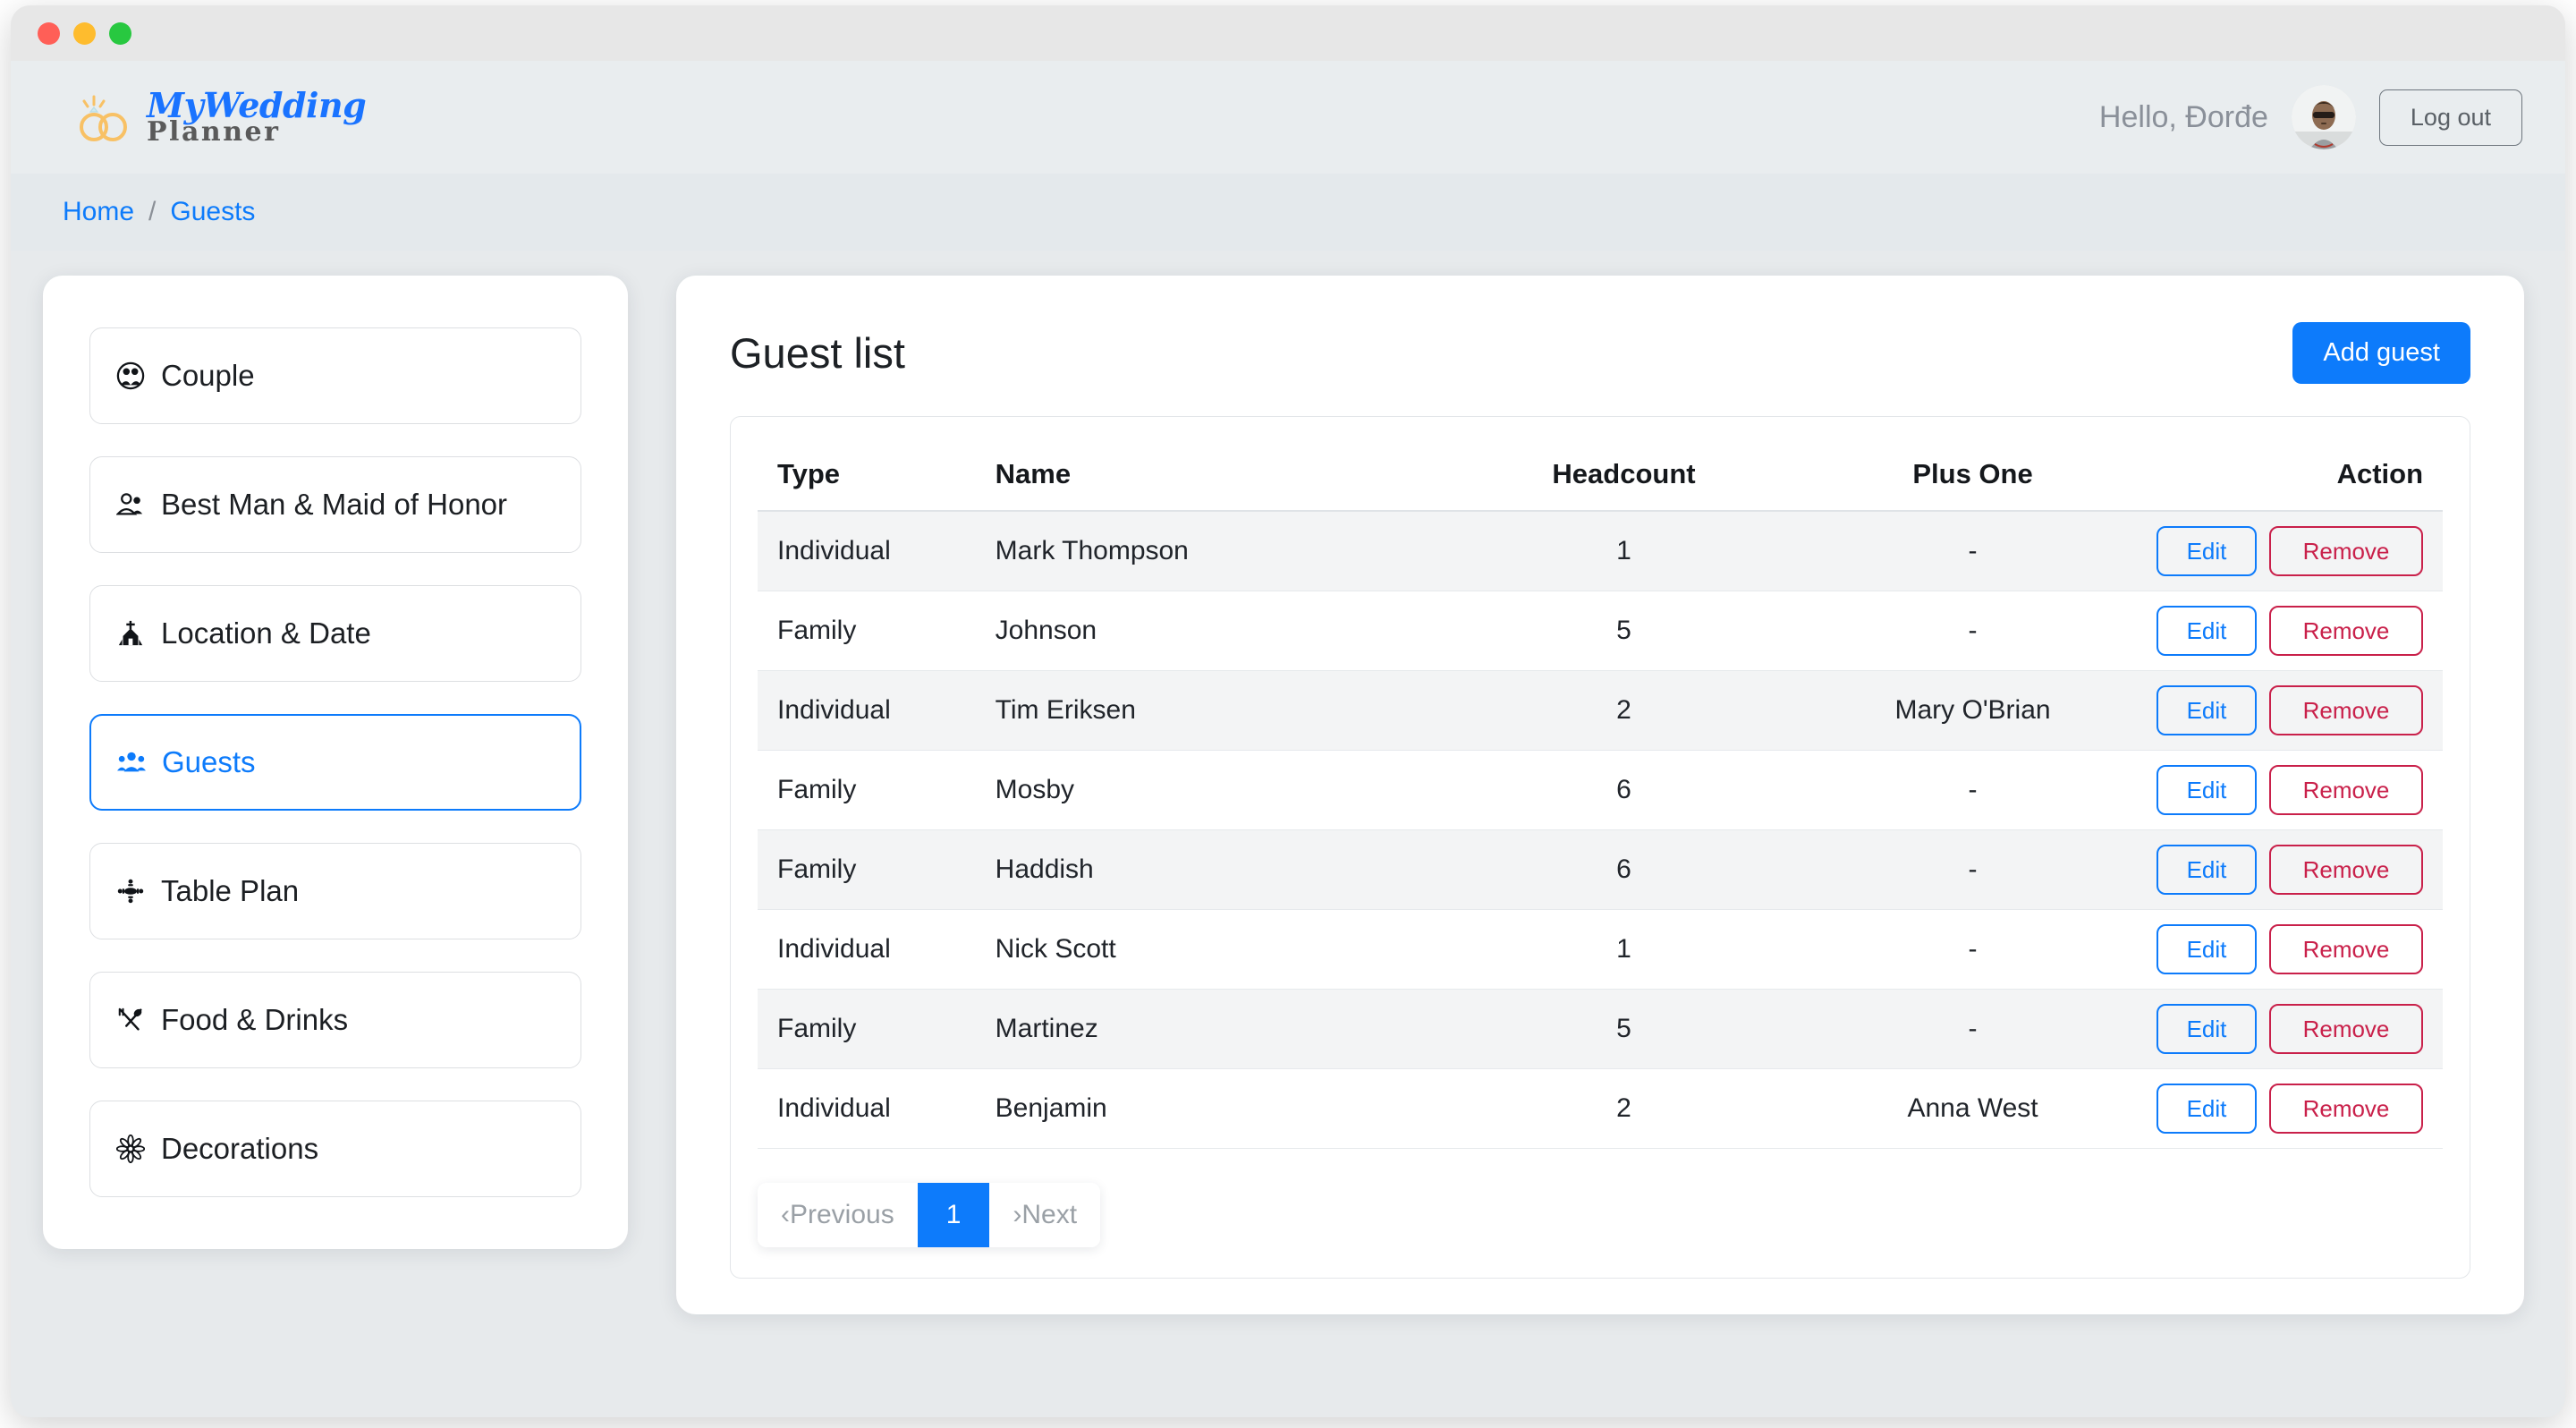 The width and height of the screenshot is (2576, 1428). What do you see at coordinates (335, 375) in the screenshot?
I see `sidebar-item-couple: Couple` at bounding box center [335, 375].